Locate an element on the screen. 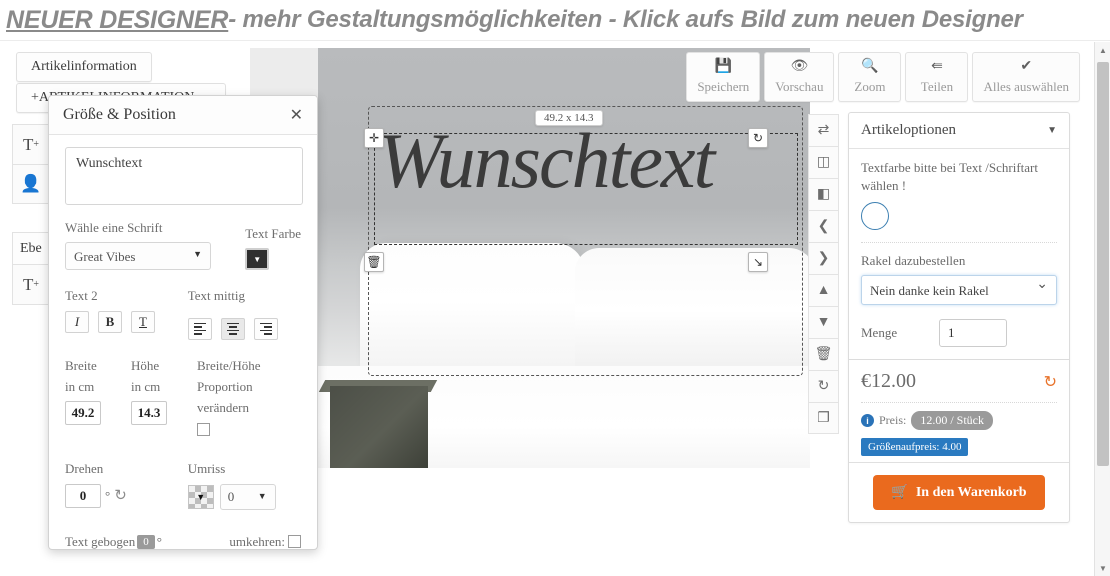  width-unit: in cm is located at coordinates (80, 386).